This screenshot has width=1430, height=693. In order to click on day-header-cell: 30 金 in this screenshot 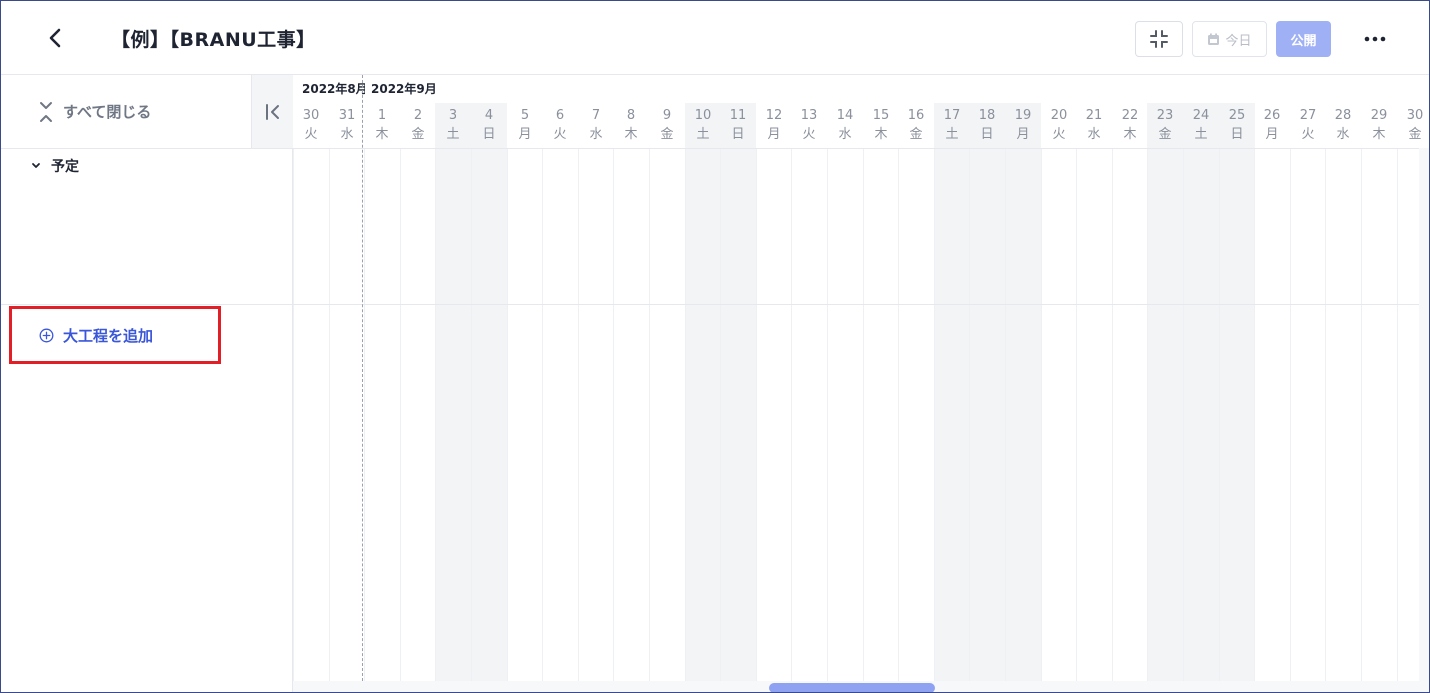, I will do `click(1413, 125)`.